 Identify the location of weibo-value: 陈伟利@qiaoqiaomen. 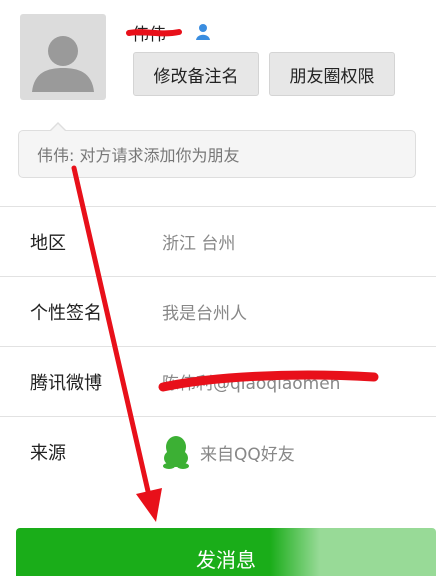
(251, 384).